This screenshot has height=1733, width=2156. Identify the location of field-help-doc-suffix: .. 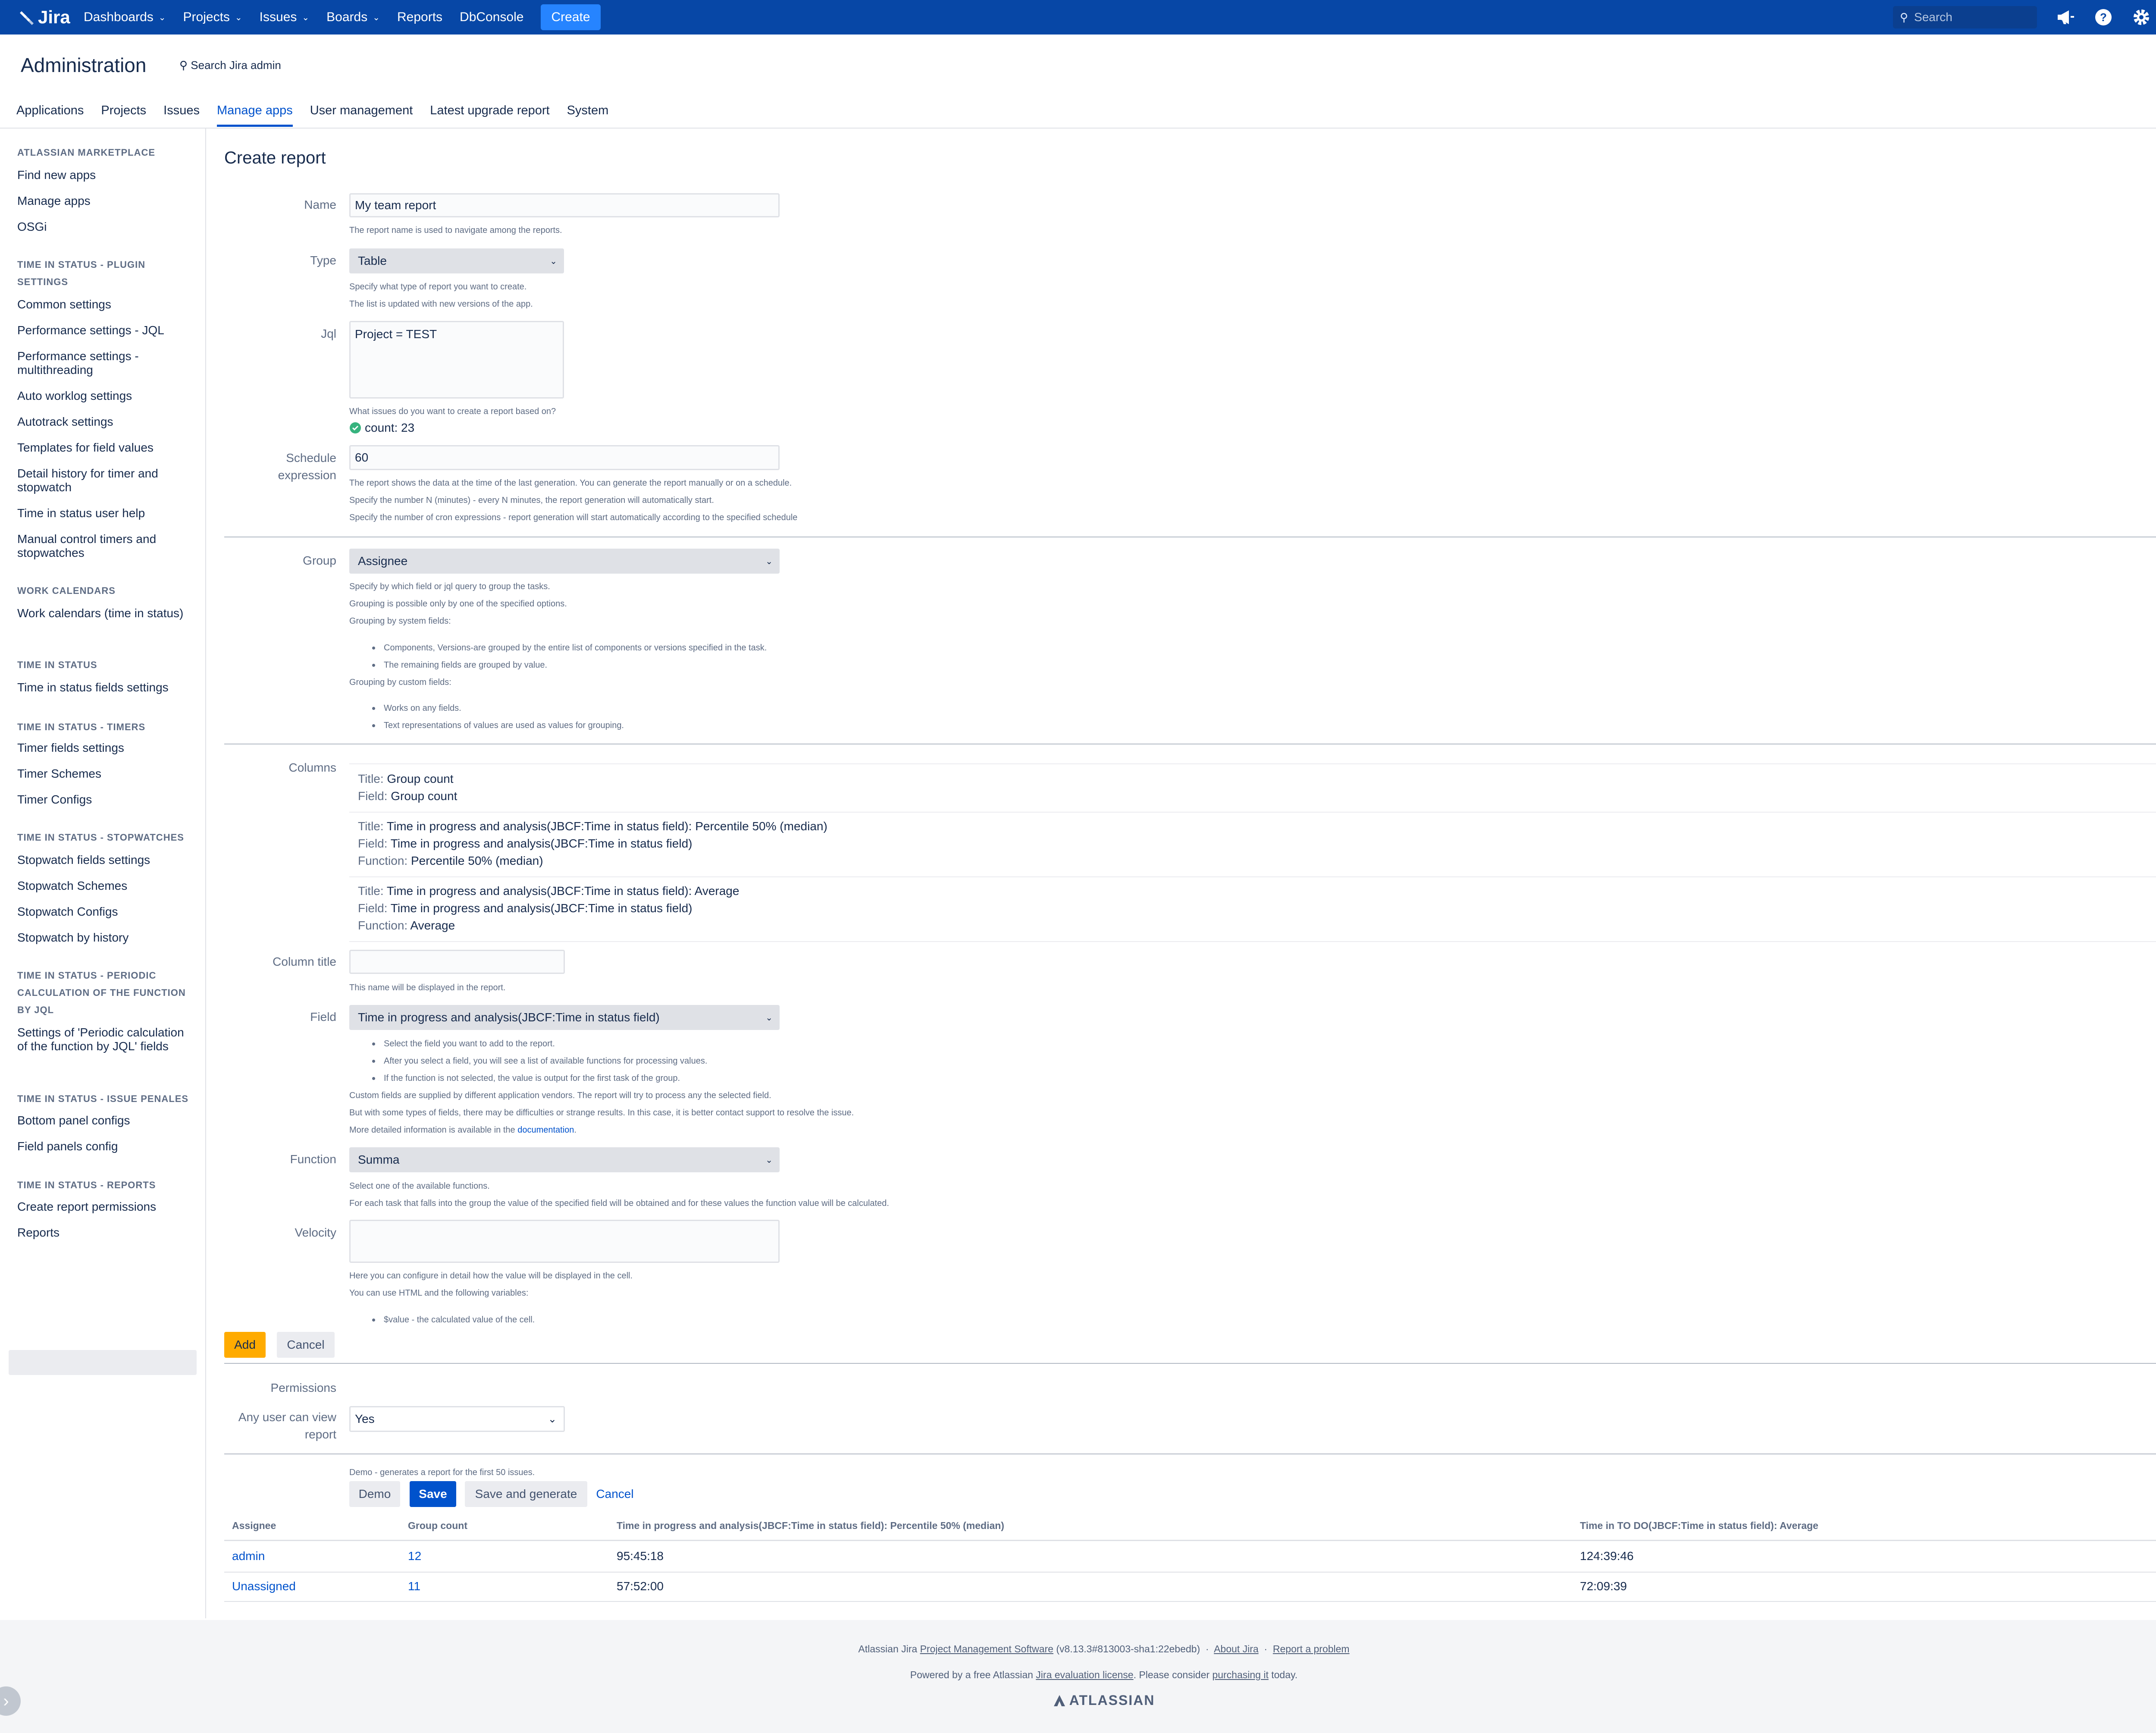
(575, 1130).